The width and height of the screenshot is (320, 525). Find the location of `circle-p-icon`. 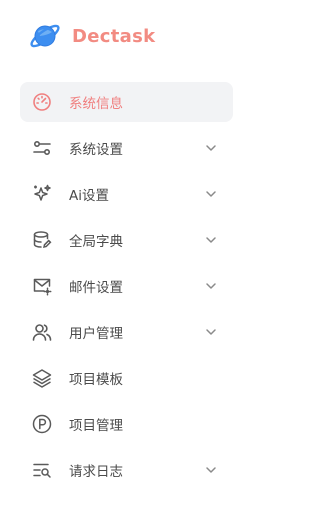

circle-p-icon is located at coordinates (42, 424).